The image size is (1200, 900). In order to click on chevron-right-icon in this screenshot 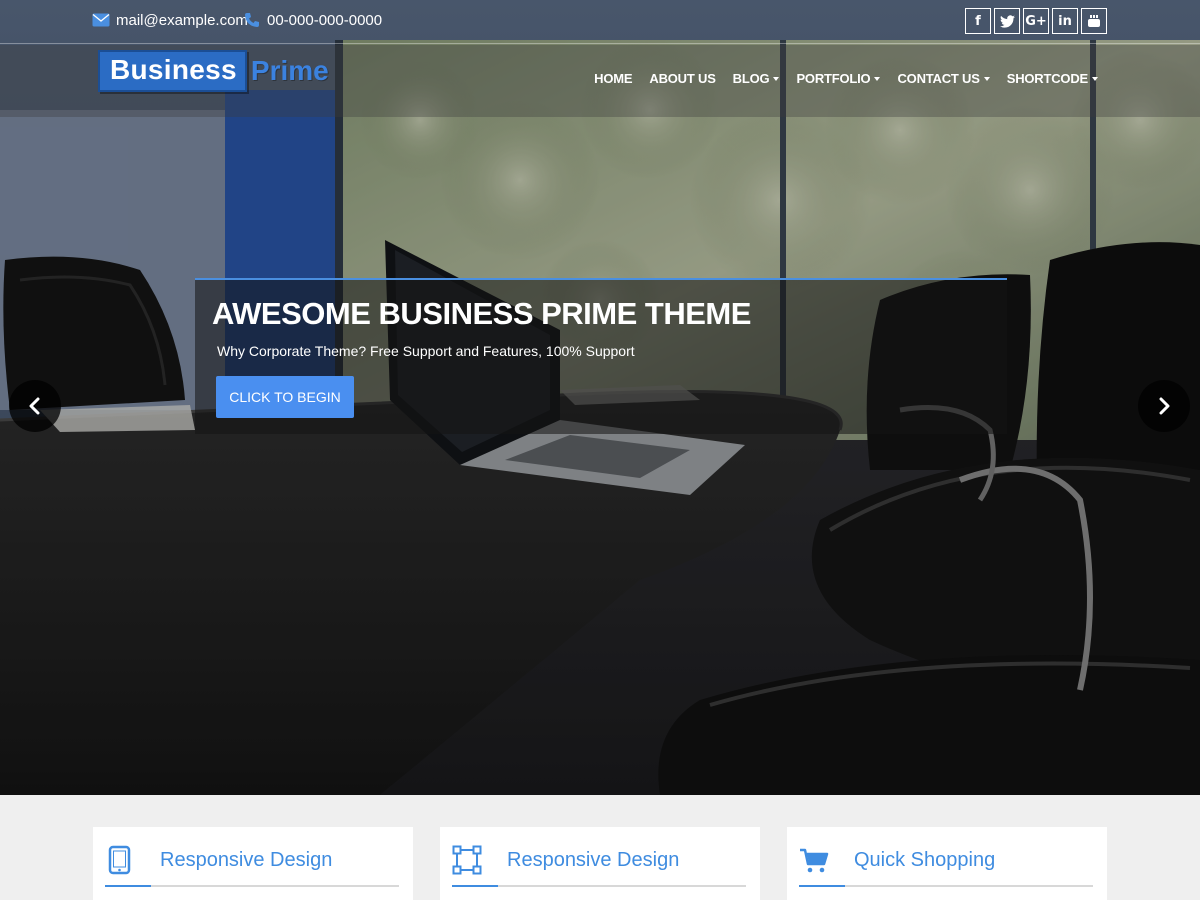, I will do `click(1164, 406)`.